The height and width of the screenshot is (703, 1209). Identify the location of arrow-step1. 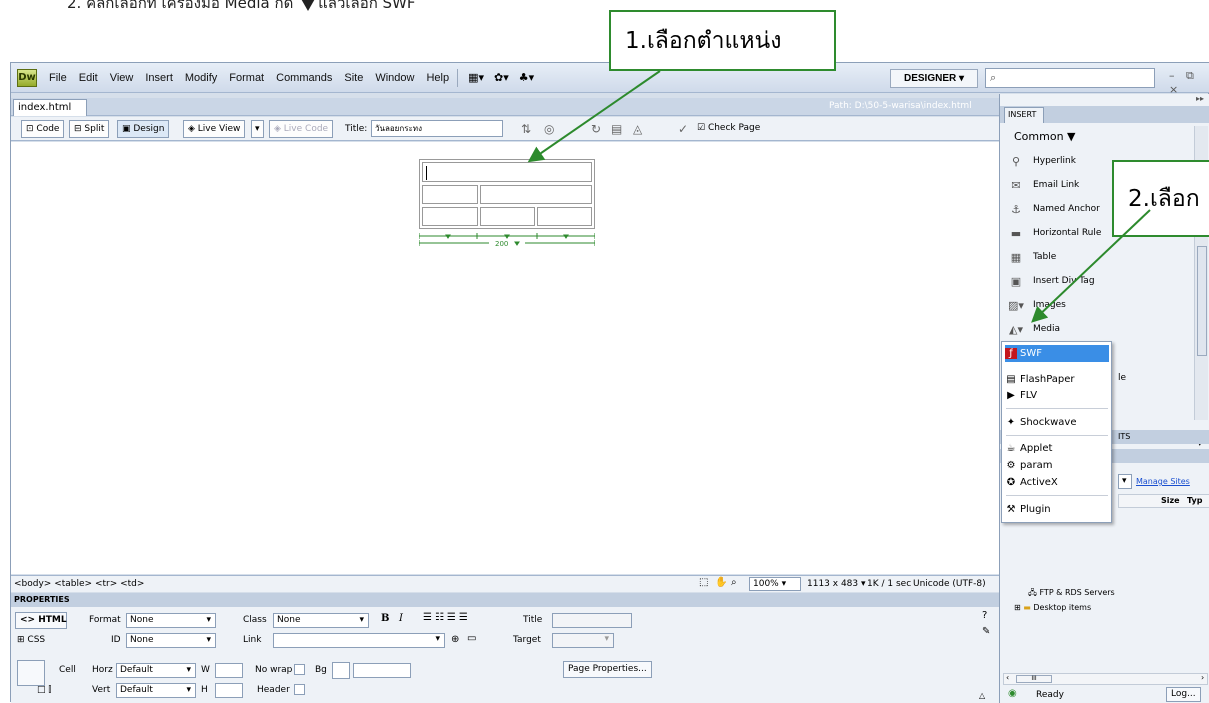
(594, 116).